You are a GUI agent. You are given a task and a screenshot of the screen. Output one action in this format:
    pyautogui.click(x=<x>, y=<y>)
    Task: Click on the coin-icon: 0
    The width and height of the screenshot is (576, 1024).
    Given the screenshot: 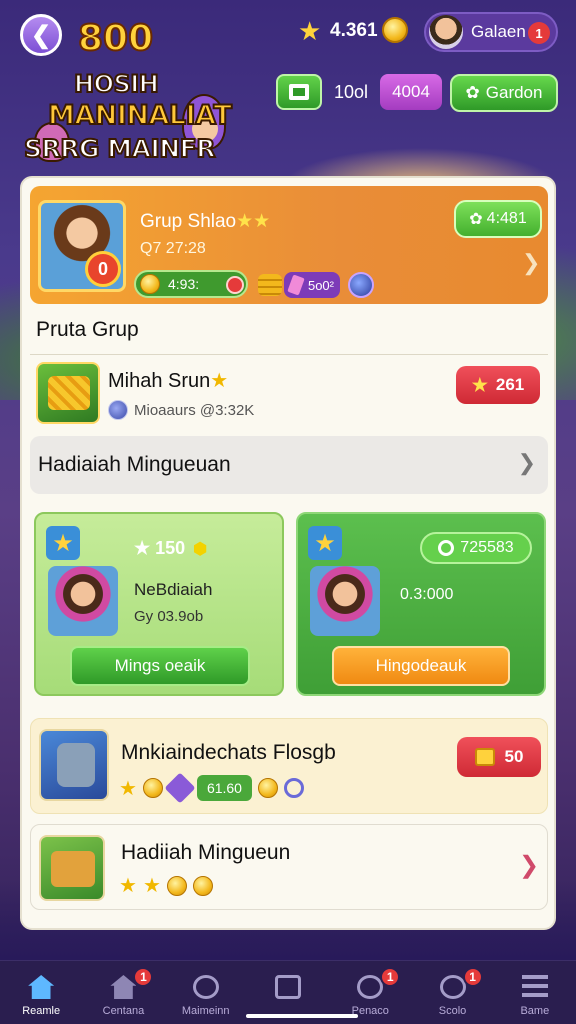 What is the action you would take?
    pyautogui.click(x=103, y=269)
    